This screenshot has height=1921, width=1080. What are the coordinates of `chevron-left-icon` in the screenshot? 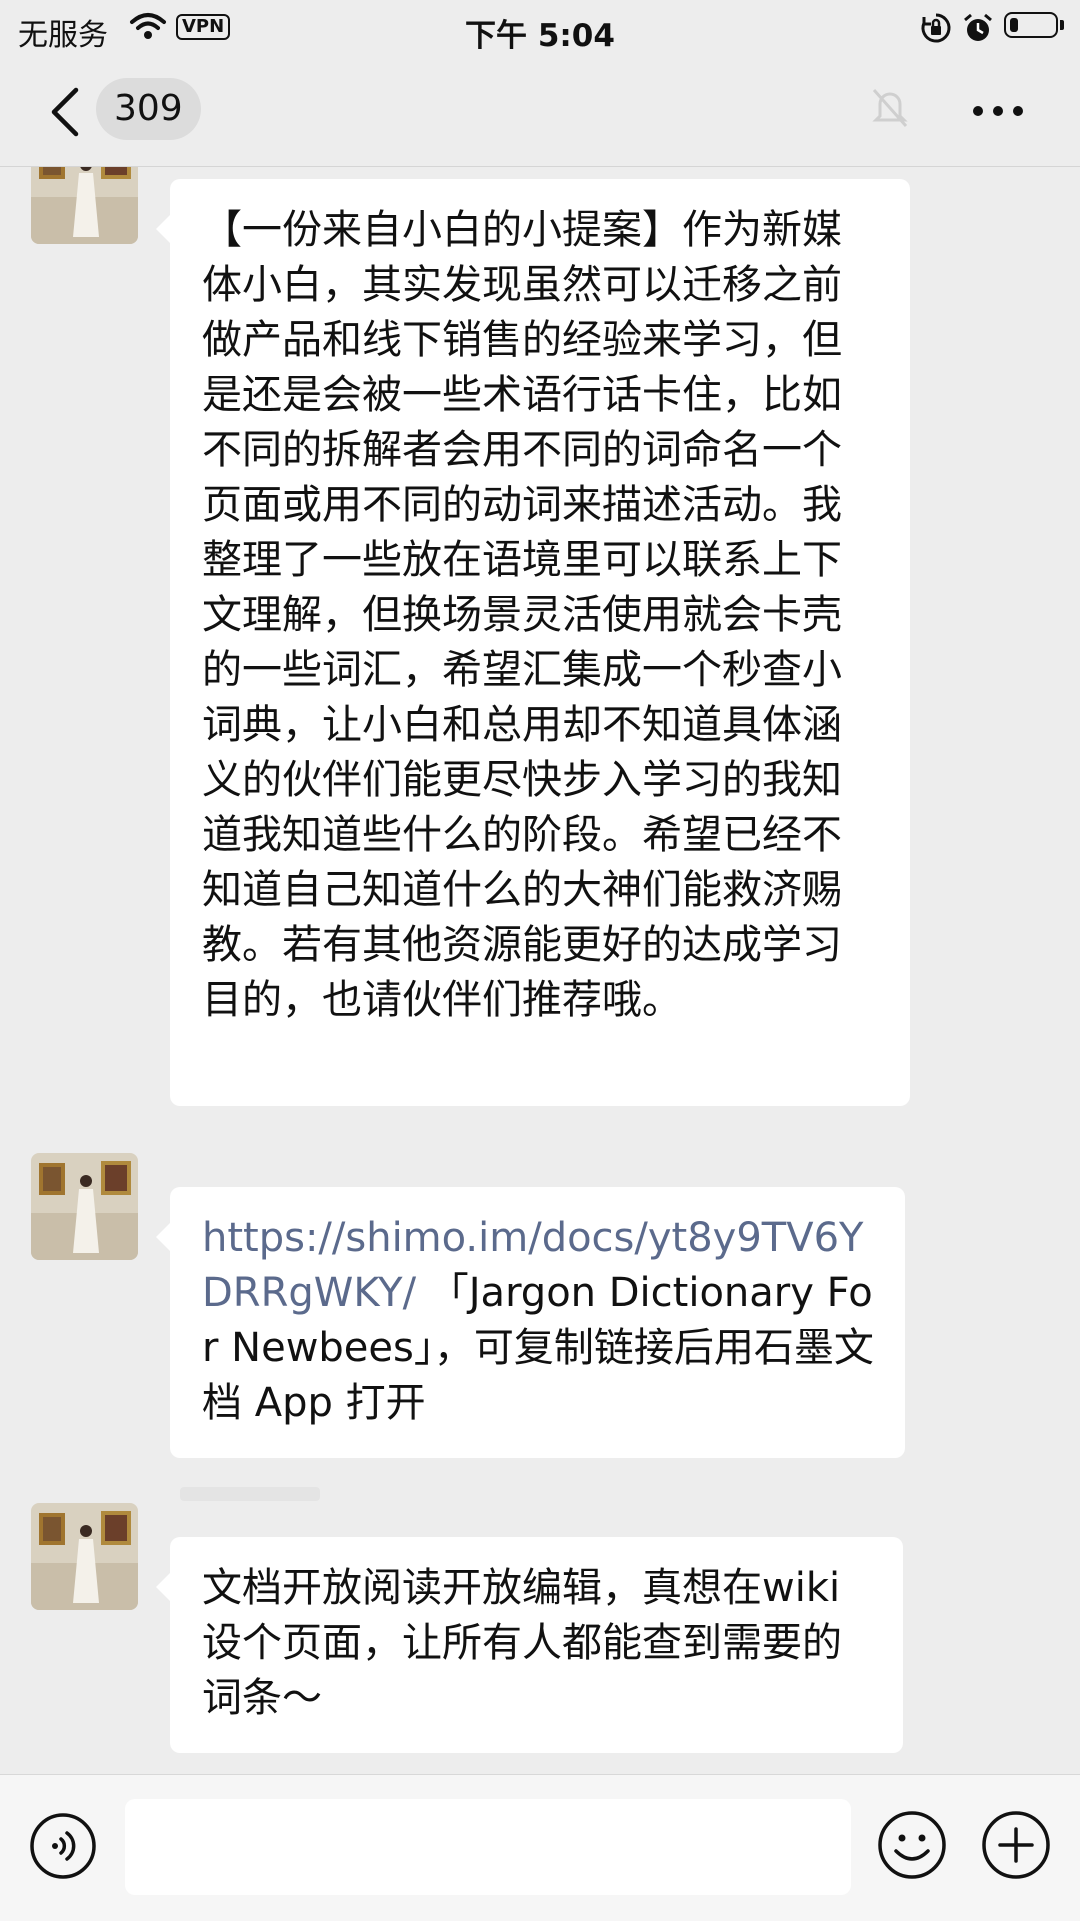 It's located at (65, 112).